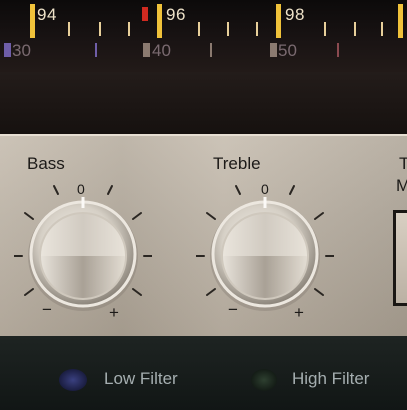 Image resolution: width=407 pixels, height=410 pixels. Describe the element at coordinates (331, 378) in the screenshot. I see `high-filter-label: High Filter` at that location.